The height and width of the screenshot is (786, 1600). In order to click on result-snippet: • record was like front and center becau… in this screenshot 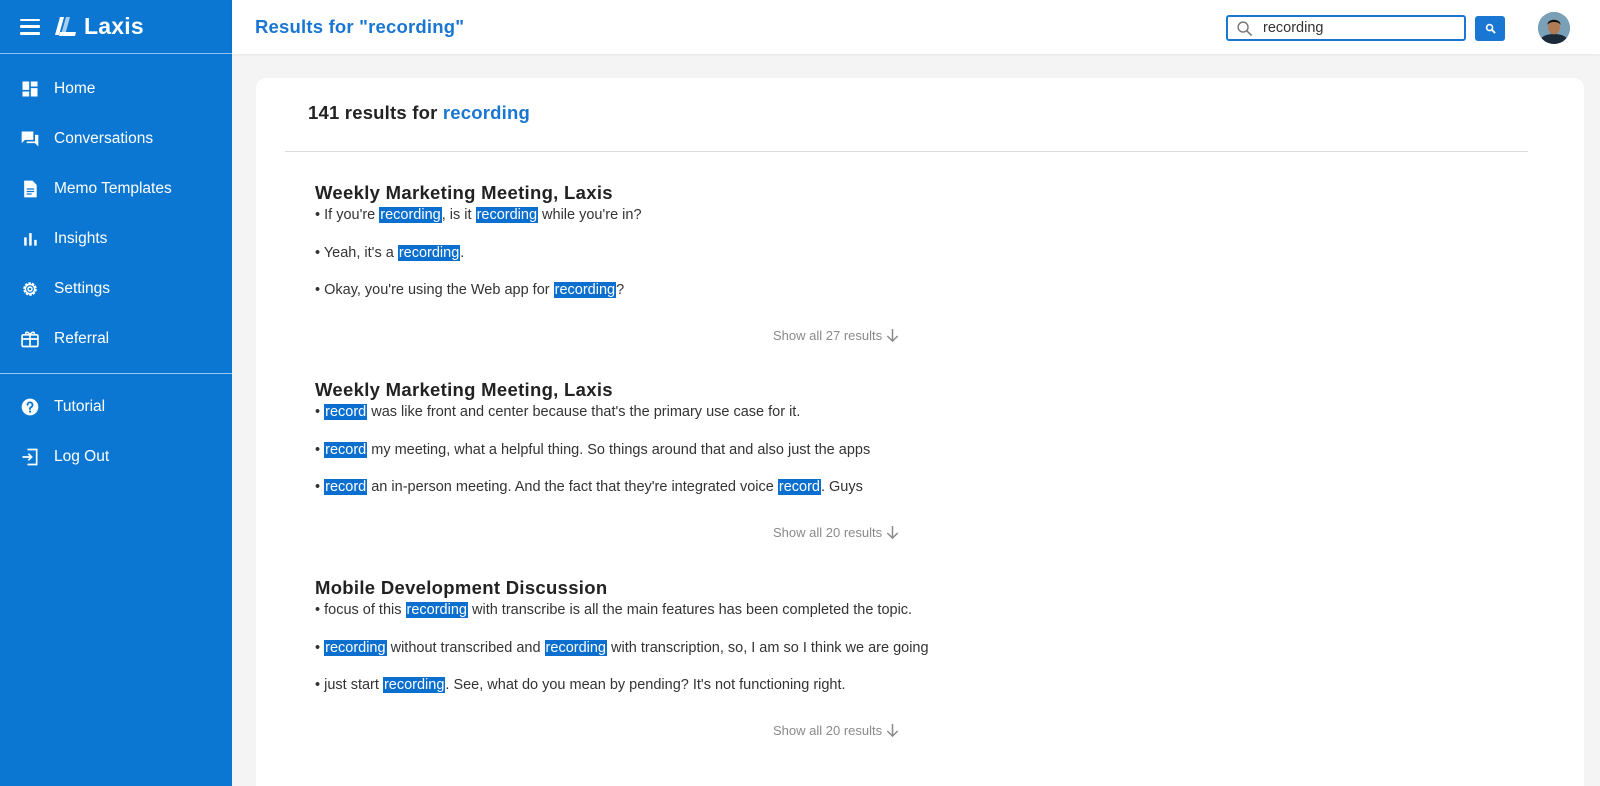, I will do `click(715, 421)`.